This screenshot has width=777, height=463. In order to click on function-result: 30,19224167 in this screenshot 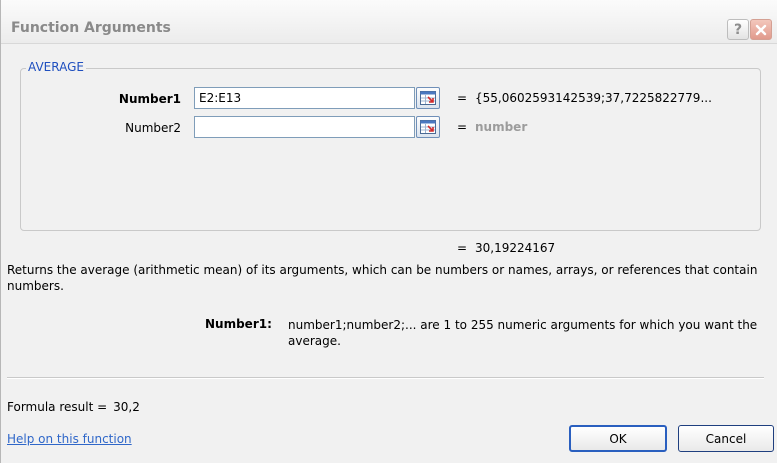, I will do `click(515, 248)`.